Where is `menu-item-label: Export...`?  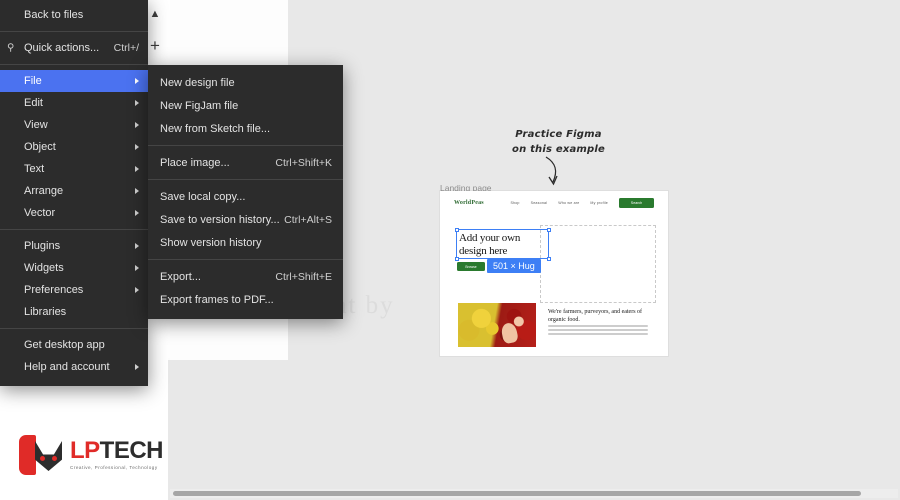 menu-item-label: Export... is located at coordinates (180, 276).